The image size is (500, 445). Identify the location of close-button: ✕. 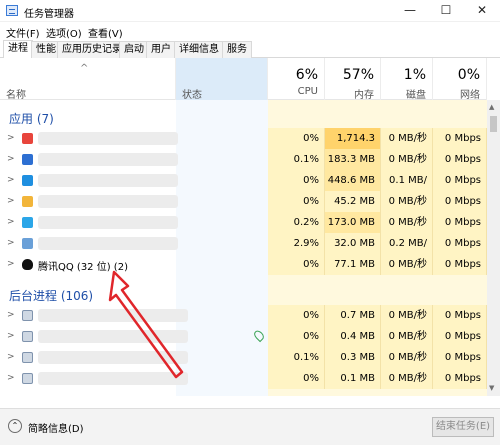
(482, 11).